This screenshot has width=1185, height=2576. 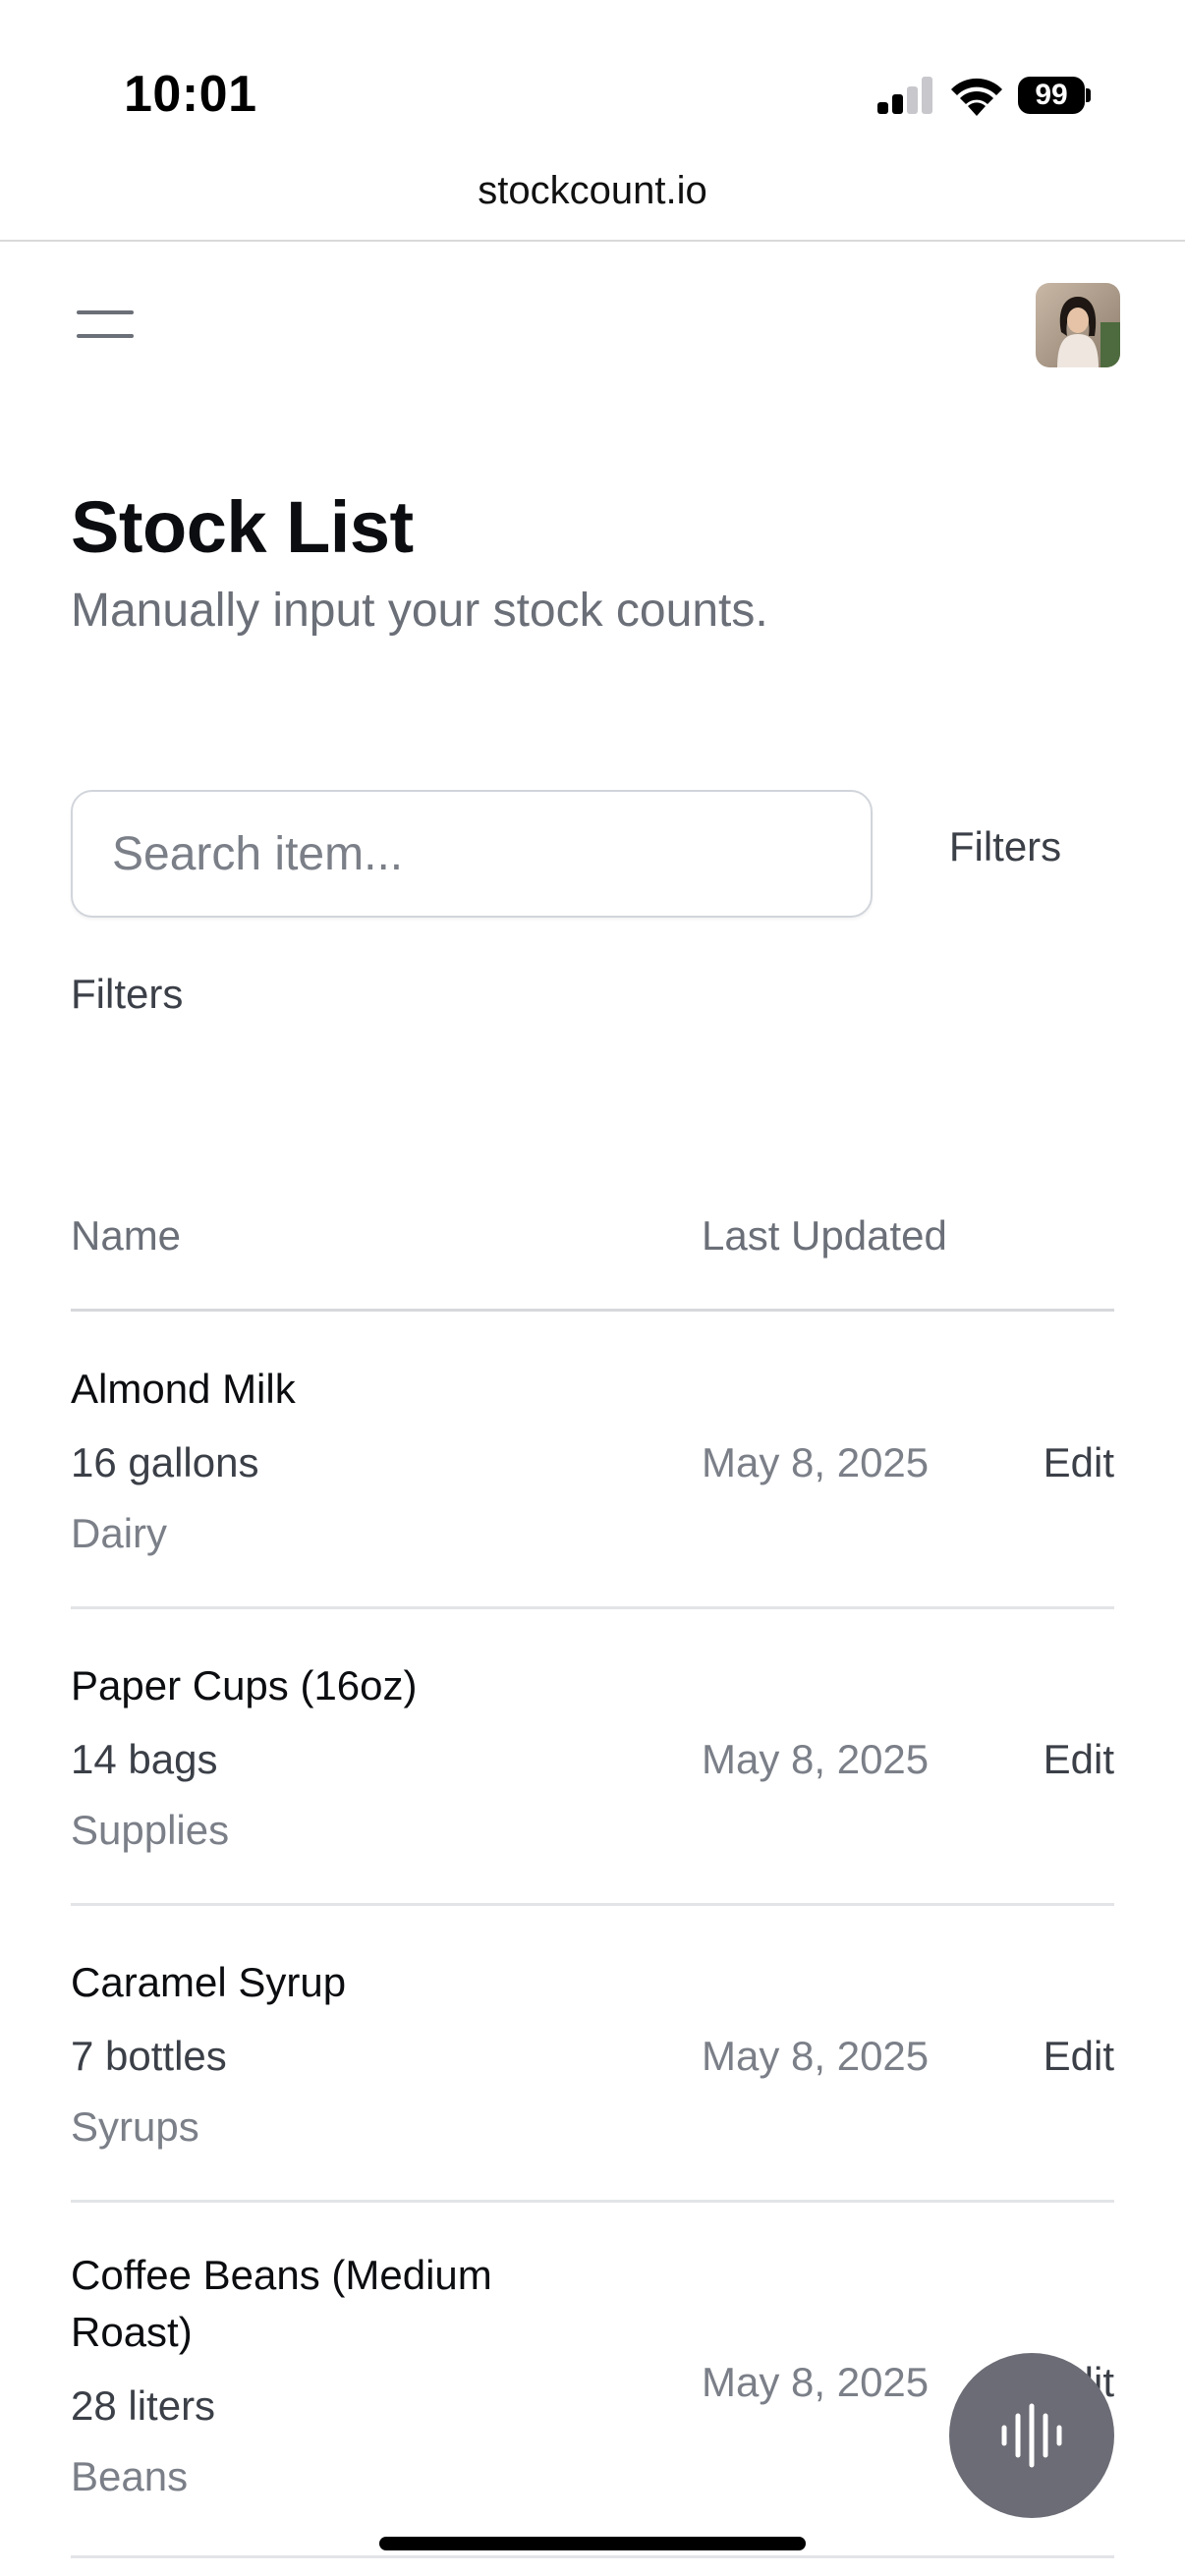 What do you see at coordinates (184, 1389) in the screenshot?
I see `item-name: Almond Milk` at bounding box center [184, 1389].